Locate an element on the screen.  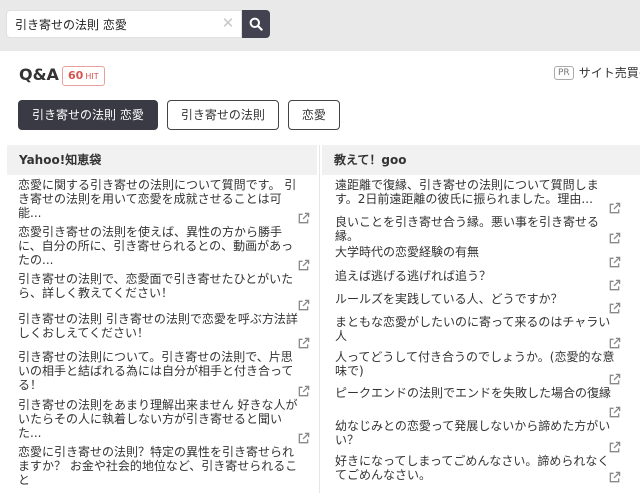
question-item: 幼なじみとの恋愛って発展しないから諦めた方がいい？ is located at coordinates (478, 436).